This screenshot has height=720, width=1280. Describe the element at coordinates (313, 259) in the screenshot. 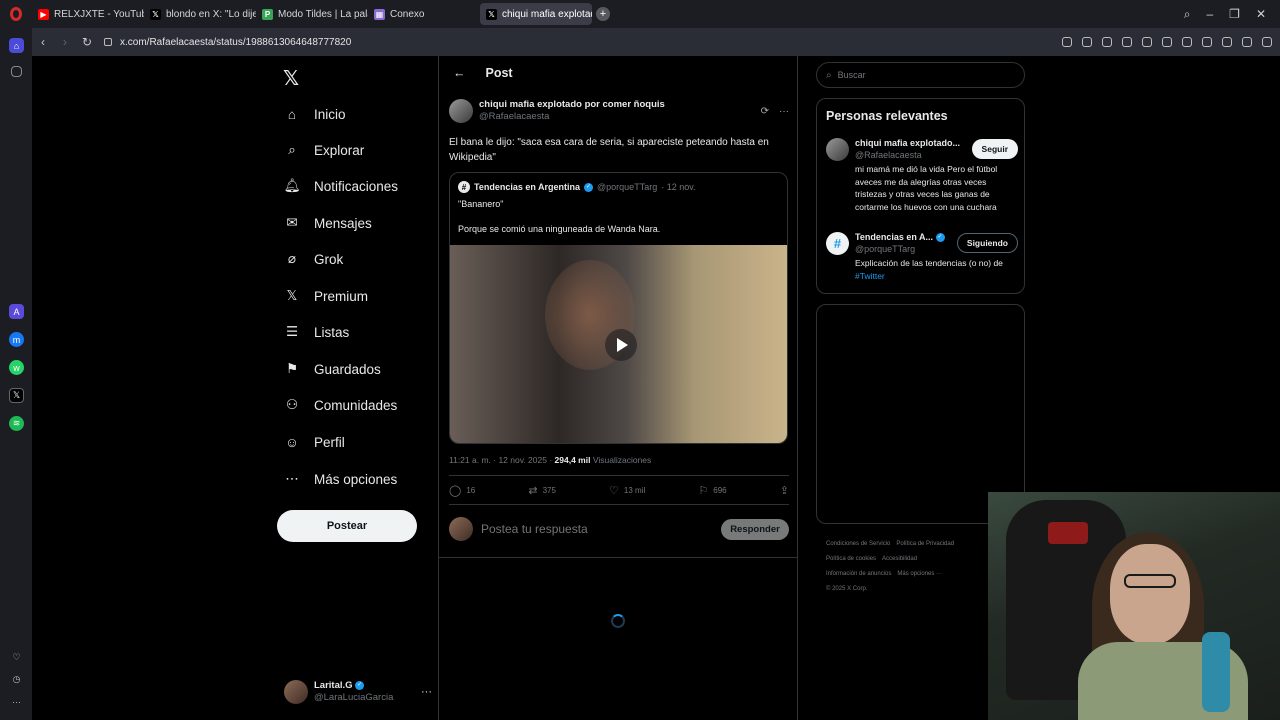

I see `nav-item-grok: ⌀ Grok` at that location.